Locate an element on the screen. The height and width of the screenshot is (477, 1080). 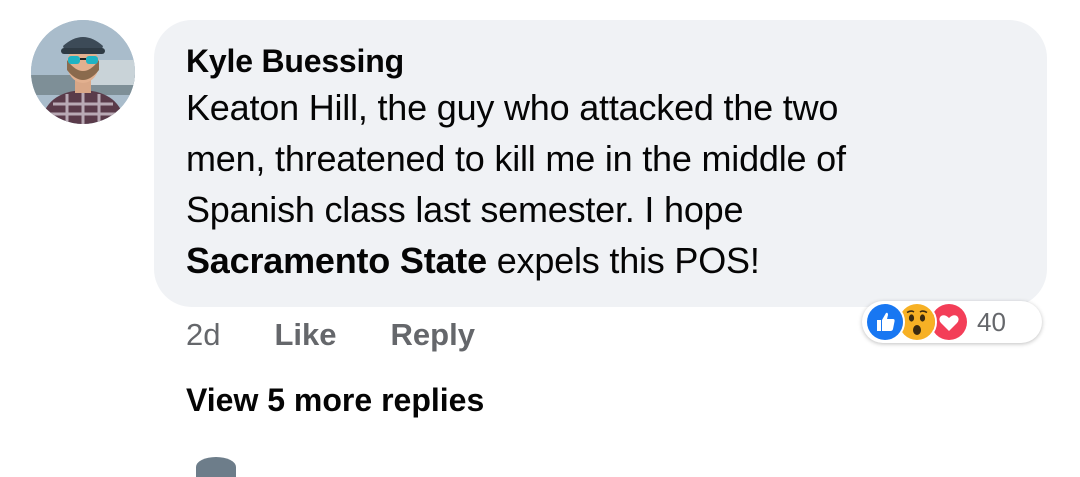
comment-author: Kyle Buessing is located at coordinates (601, 61).